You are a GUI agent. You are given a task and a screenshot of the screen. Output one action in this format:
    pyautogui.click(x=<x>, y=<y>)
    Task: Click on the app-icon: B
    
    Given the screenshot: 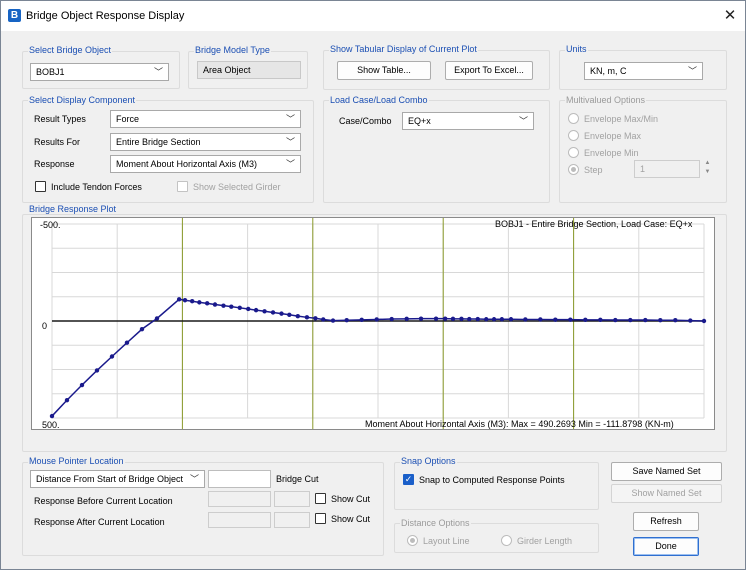 What is the action you would take?
    pyautogui.click(x=14, y=15)
    